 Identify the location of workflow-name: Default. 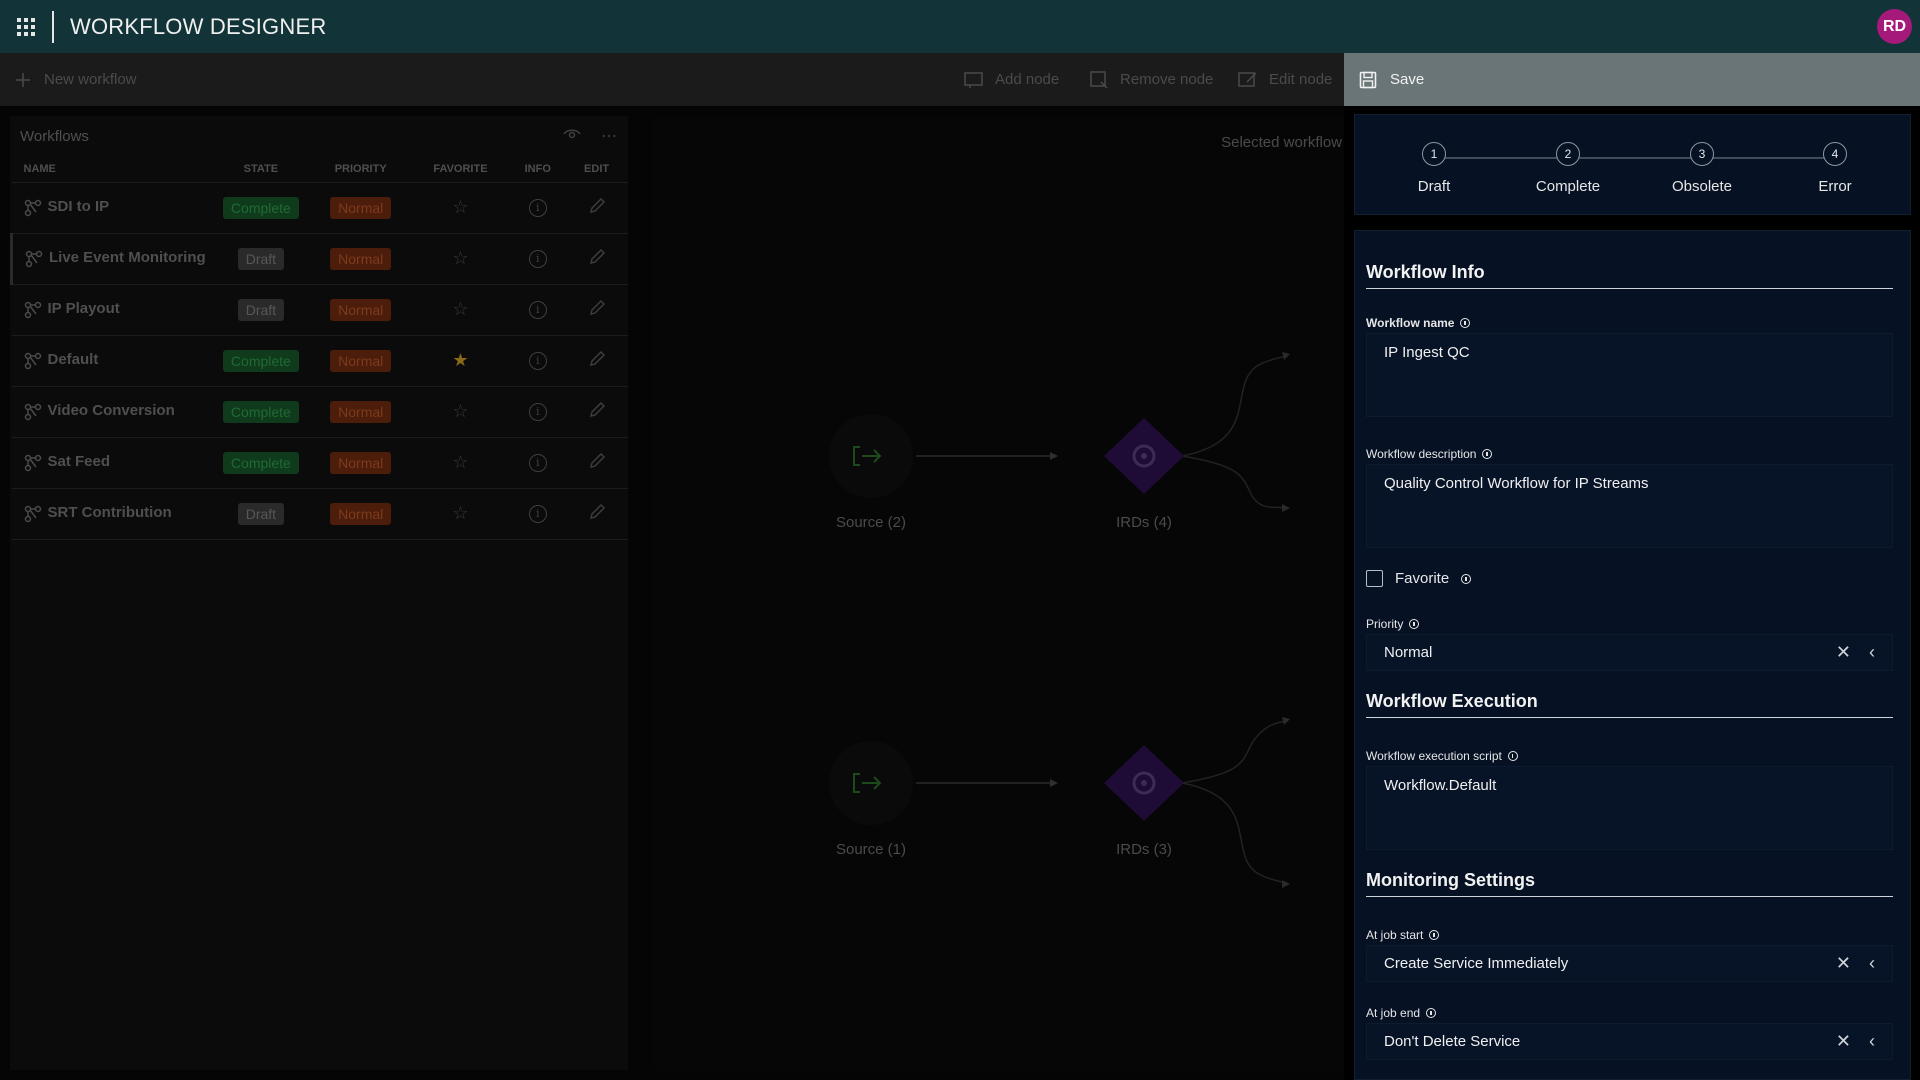
(73, 360).